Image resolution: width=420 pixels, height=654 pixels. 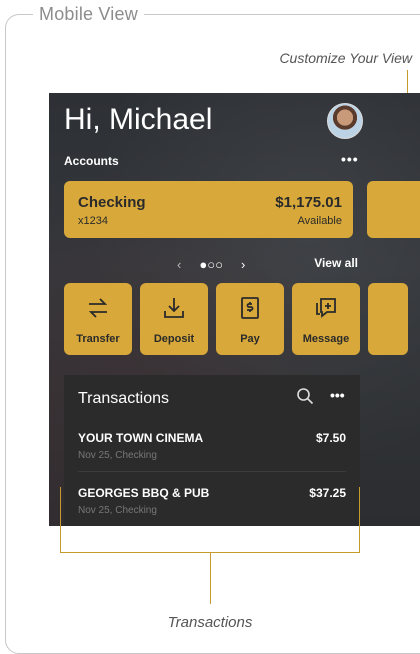 What do you see at coordinates (208, 209) in the screenshot?
I see `account-card: Checking x1234 $1,175.01 Available` at bounding box center [208, 209].